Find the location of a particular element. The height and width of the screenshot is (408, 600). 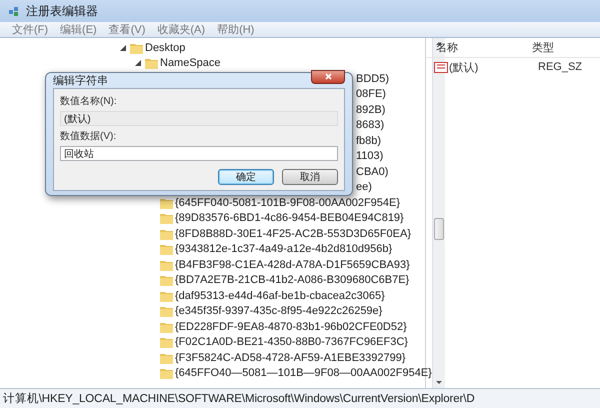

tree-item: CBA0) is located at coordinates (372, 172).